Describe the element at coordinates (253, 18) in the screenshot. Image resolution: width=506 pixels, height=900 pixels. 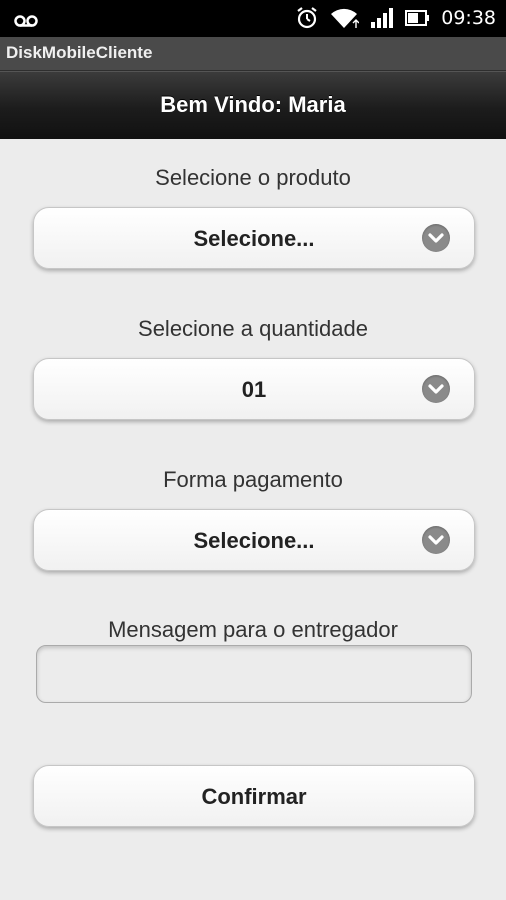
I see `status-bar: 09:38` at that location.